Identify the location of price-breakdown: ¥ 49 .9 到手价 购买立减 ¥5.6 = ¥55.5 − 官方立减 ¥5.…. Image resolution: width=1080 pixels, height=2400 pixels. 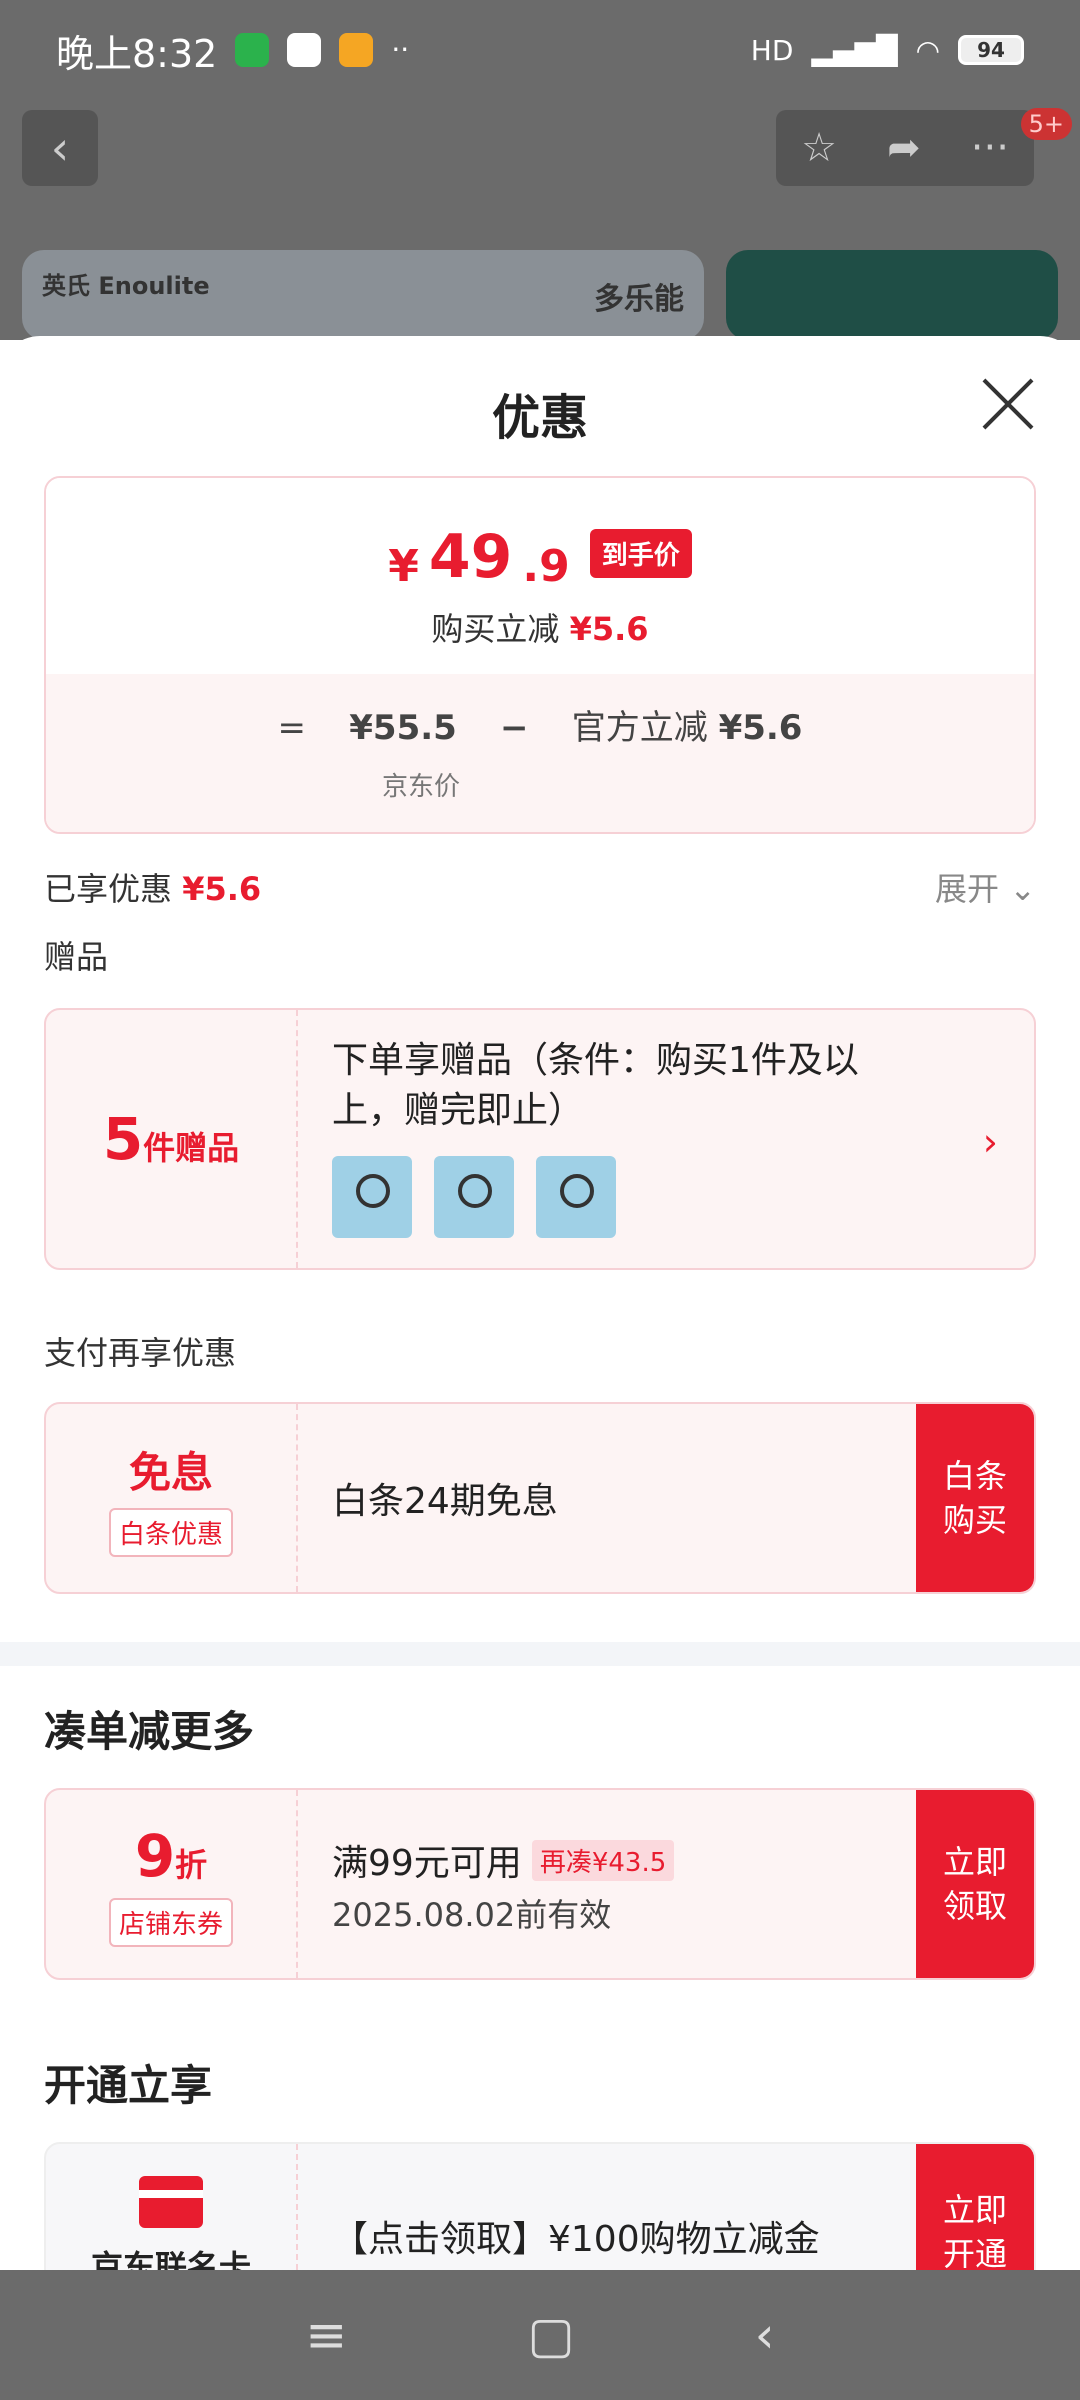
(540, 655).